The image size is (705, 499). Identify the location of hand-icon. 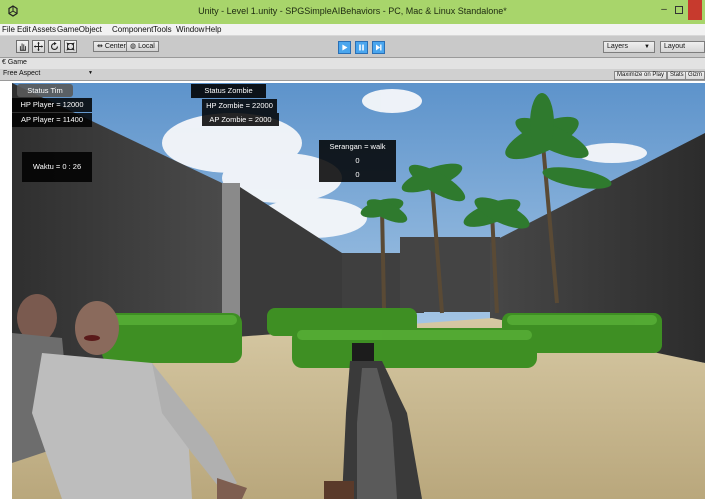
(22, 47).